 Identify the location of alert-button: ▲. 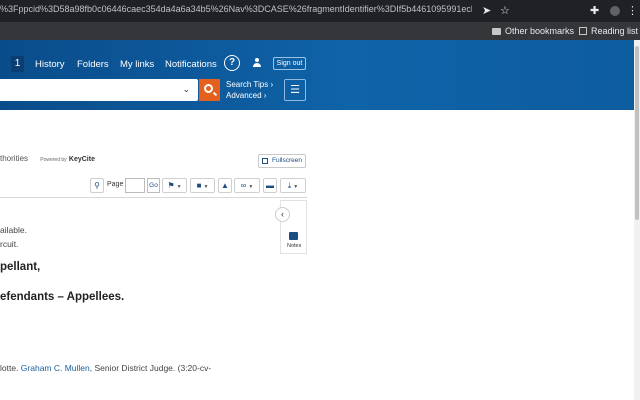
(225, 185).